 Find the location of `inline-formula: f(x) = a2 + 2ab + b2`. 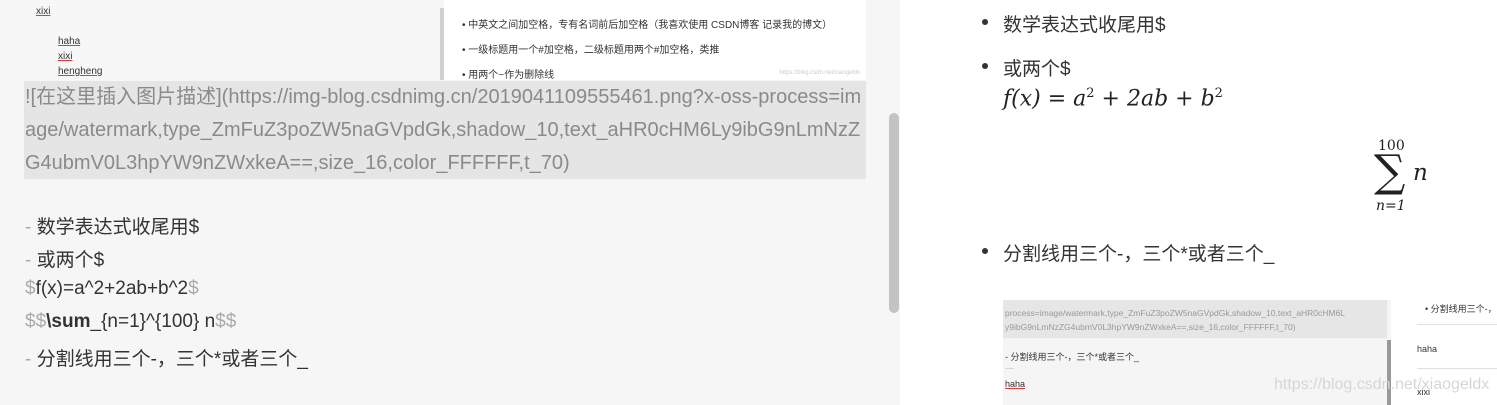

inline-formula: f(x) = a2 + 2ab + b2 is located at coordinates (1113, 99).